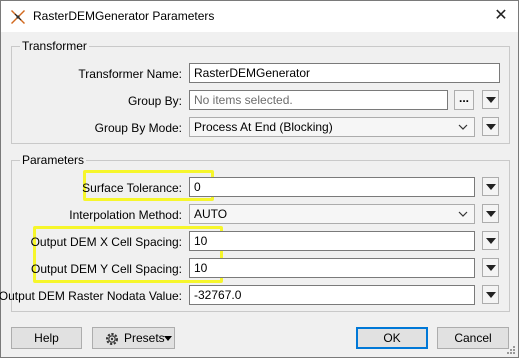 The image size is (519, 358). Describe the element at coordinates (511, 350) in the screenshot. I see `resize-grip-icon` at that location.